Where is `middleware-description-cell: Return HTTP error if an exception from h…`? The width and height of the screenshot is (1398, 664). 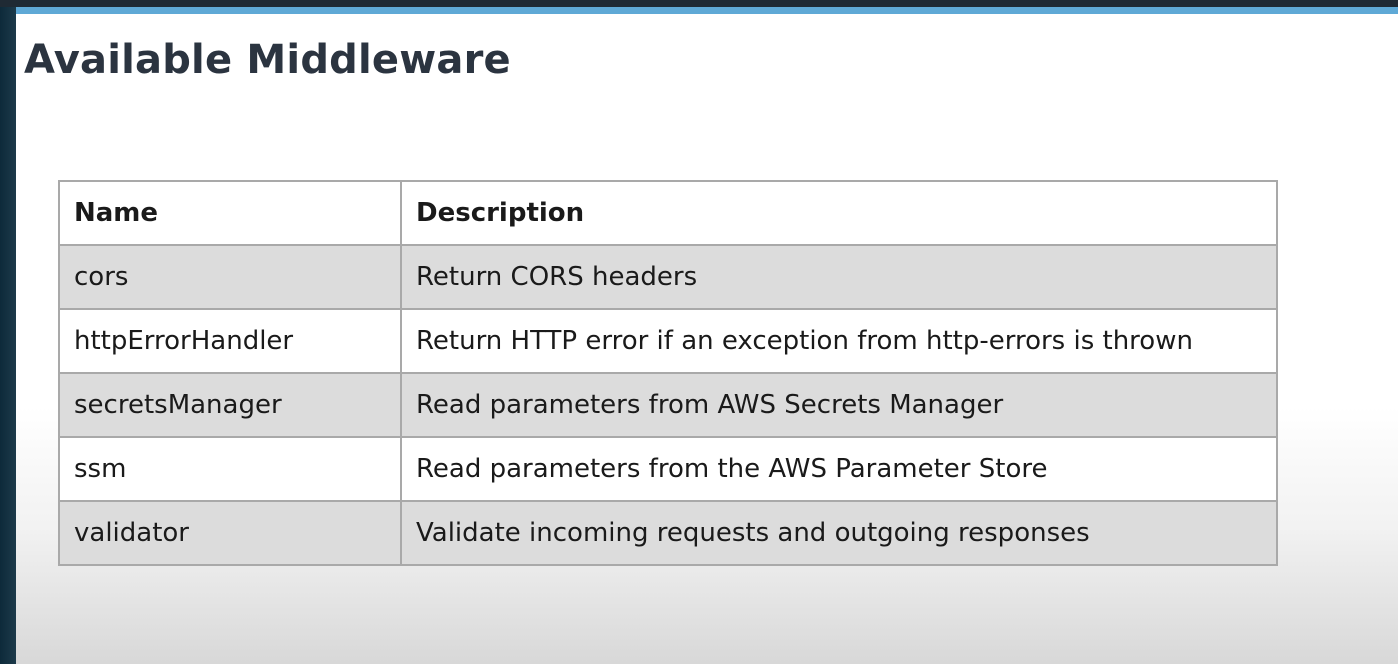
middleware-description-cell: Return HTTP error if an exception from h… is located at coordinates (839, 341).